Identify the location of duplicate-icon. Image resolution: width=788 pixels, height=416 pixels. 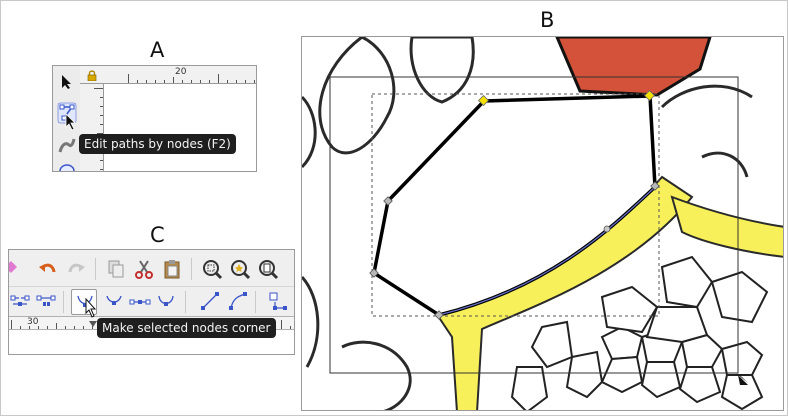
(116, 269).